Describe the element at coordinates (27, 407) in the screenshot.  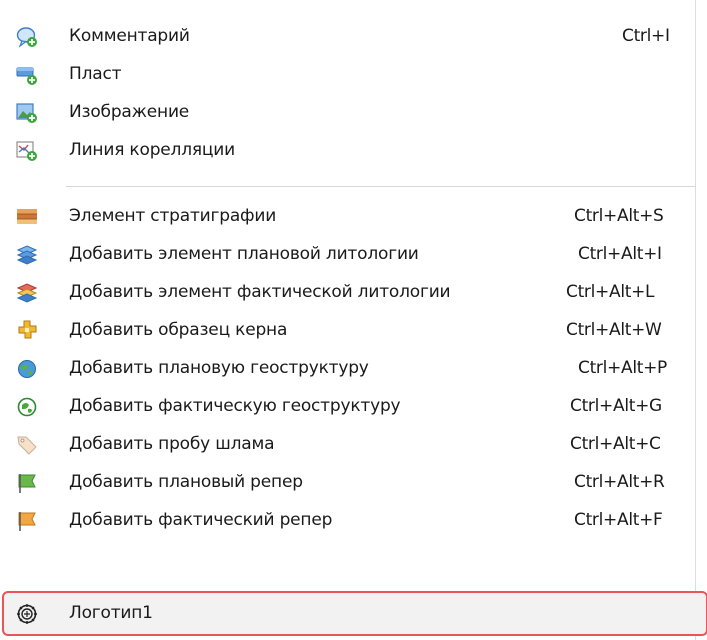
I see `actual-geostructure-icon` at that location.